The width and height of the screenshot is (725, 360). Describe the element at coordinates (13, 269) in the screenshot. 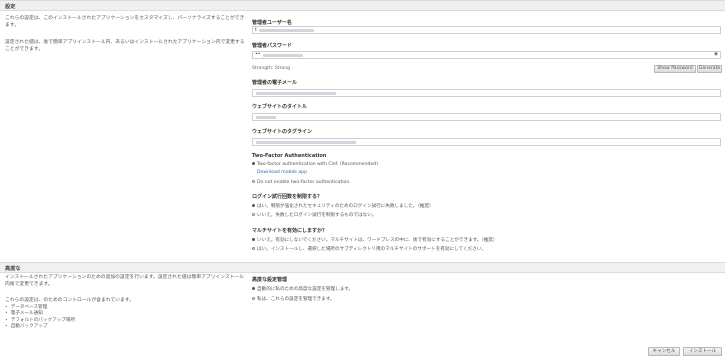

I see `advanced-section-title: 高度な` at that location.